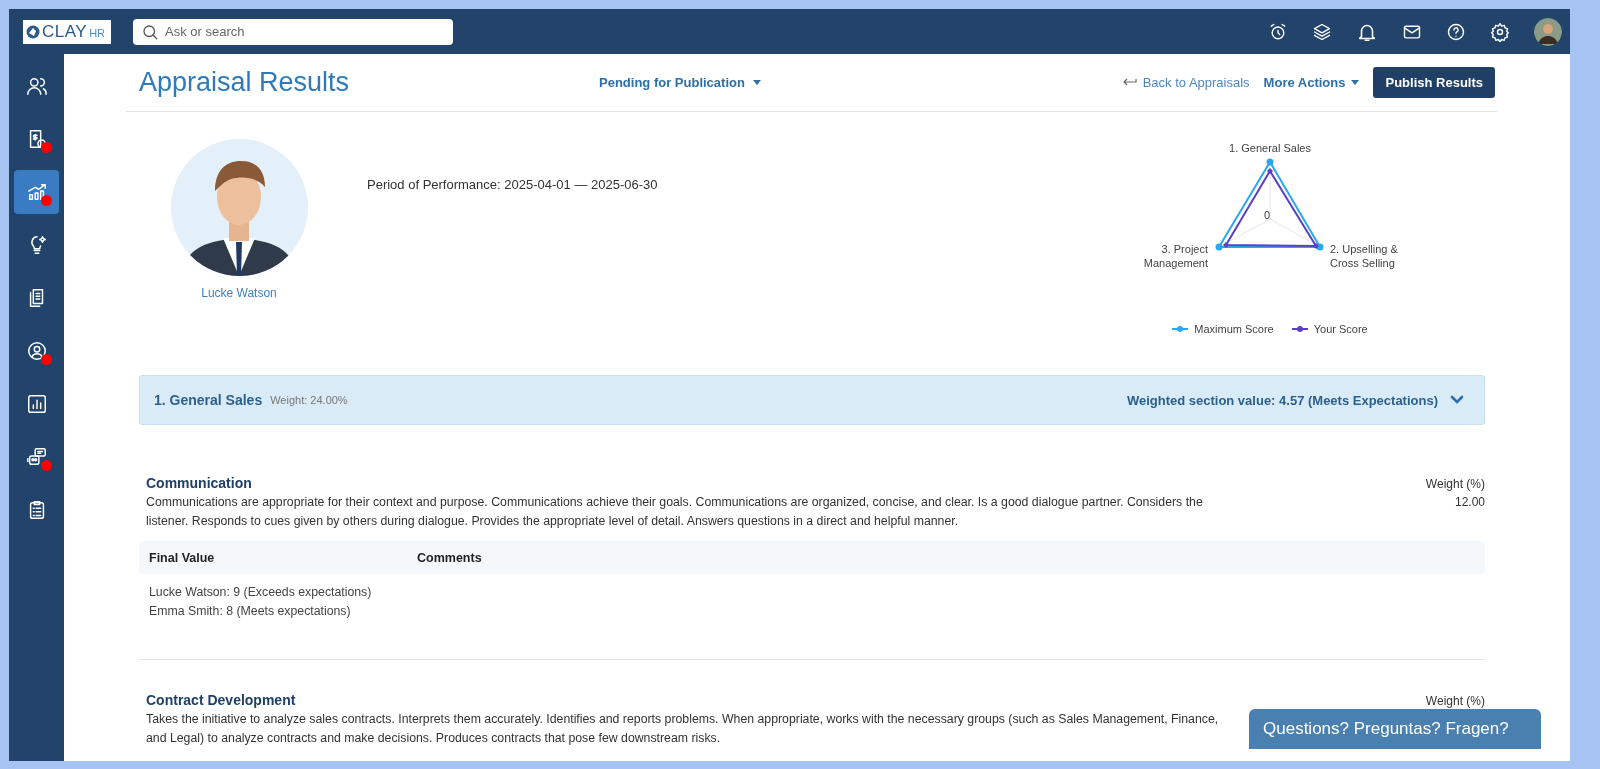 This screenshot has height=769, width=1600. What do you see at coordinates (1278, 31) in the screenshot?
I see `alarm-clock-icon` at bounding box center [1278, 31].